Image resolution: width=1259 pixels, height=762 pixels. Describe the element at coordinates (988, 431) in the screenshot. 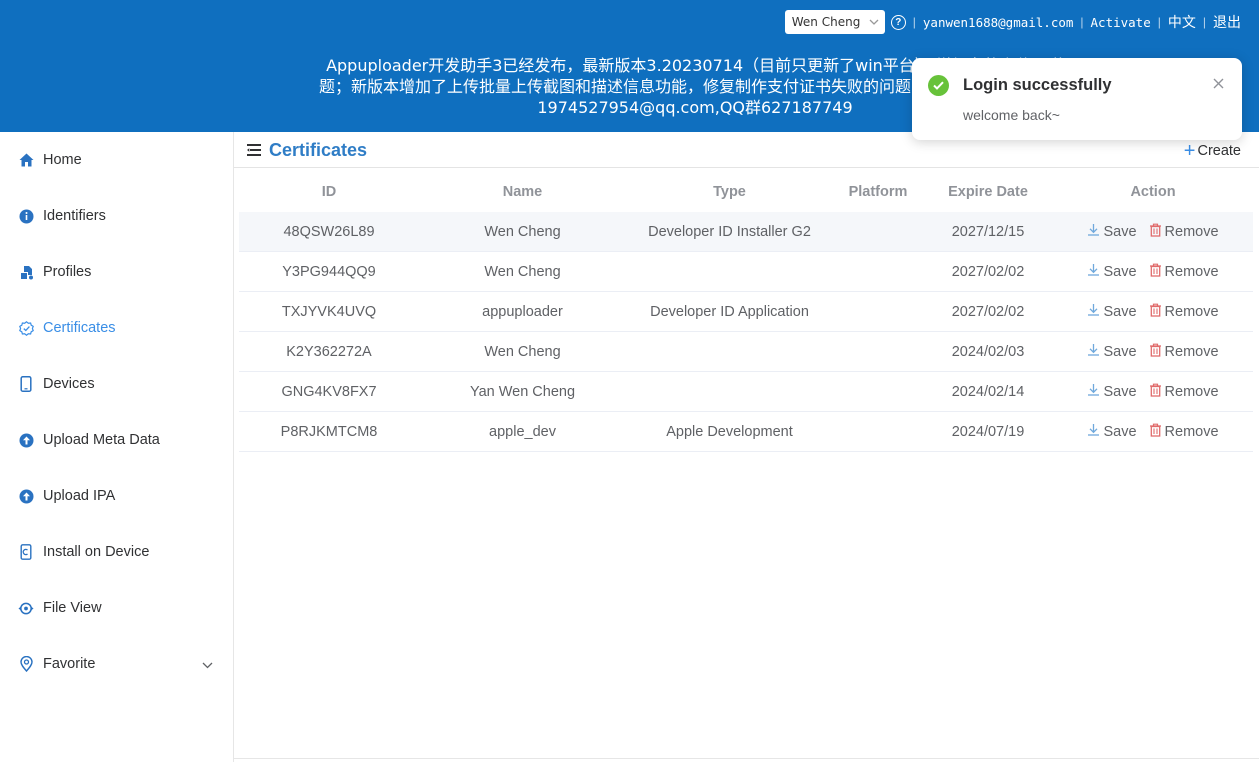

I see `cell-expire-date: 2024/07/19` at that location.